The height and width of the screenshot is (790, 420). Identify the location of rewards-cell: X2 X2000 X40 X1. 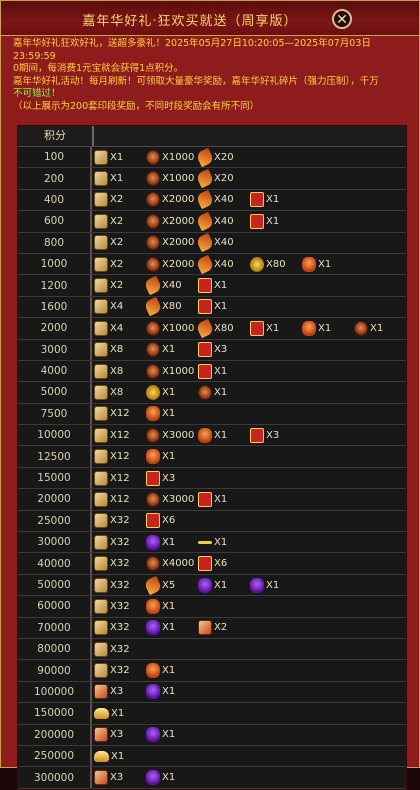
(198, 200).